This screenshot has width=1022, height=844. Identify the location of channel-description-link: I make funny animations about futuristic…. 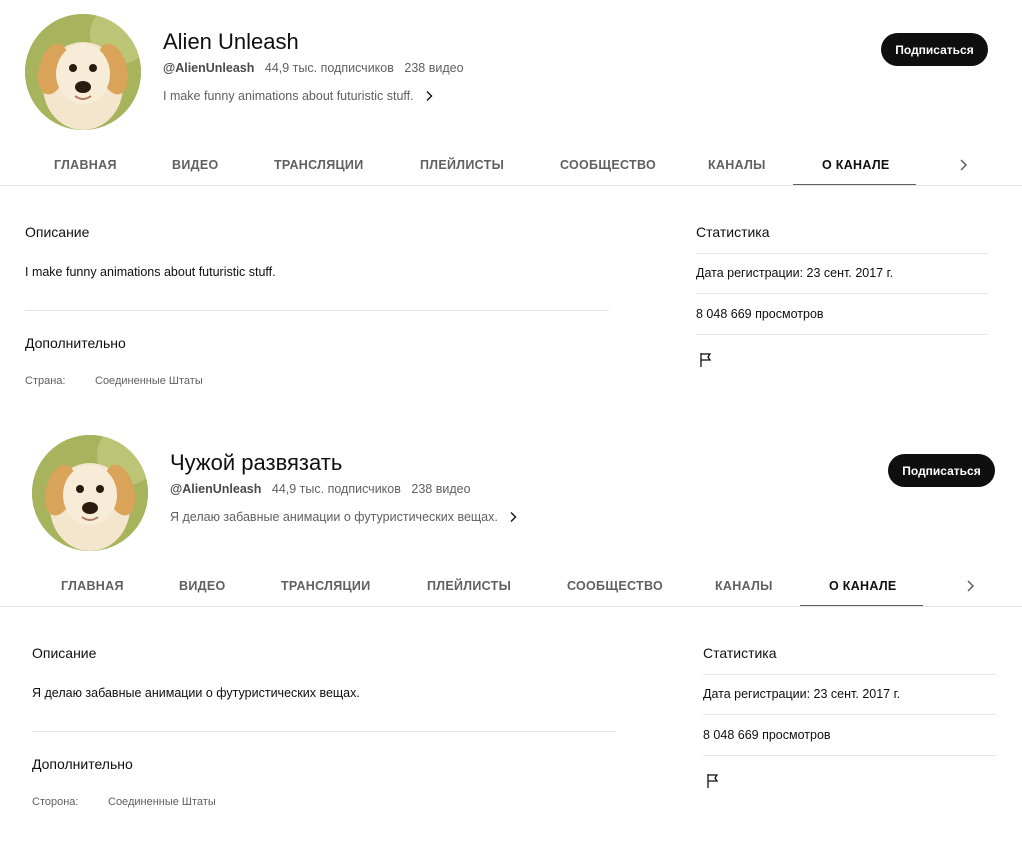
(299, 96).